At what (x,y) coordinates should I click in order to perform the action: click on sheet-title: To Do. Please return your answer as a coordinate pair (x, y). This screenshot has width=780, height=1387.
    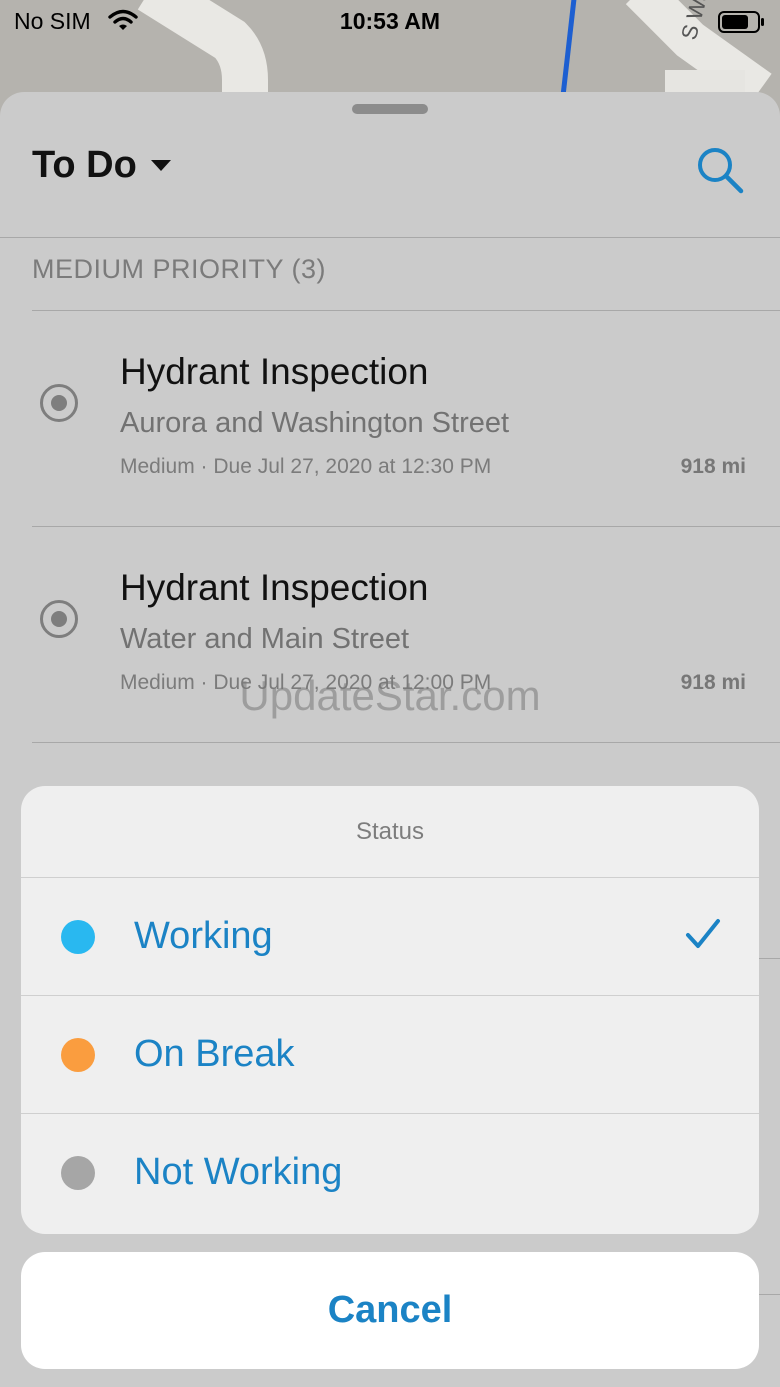
    Looking at the image, I should click on (84, 165).